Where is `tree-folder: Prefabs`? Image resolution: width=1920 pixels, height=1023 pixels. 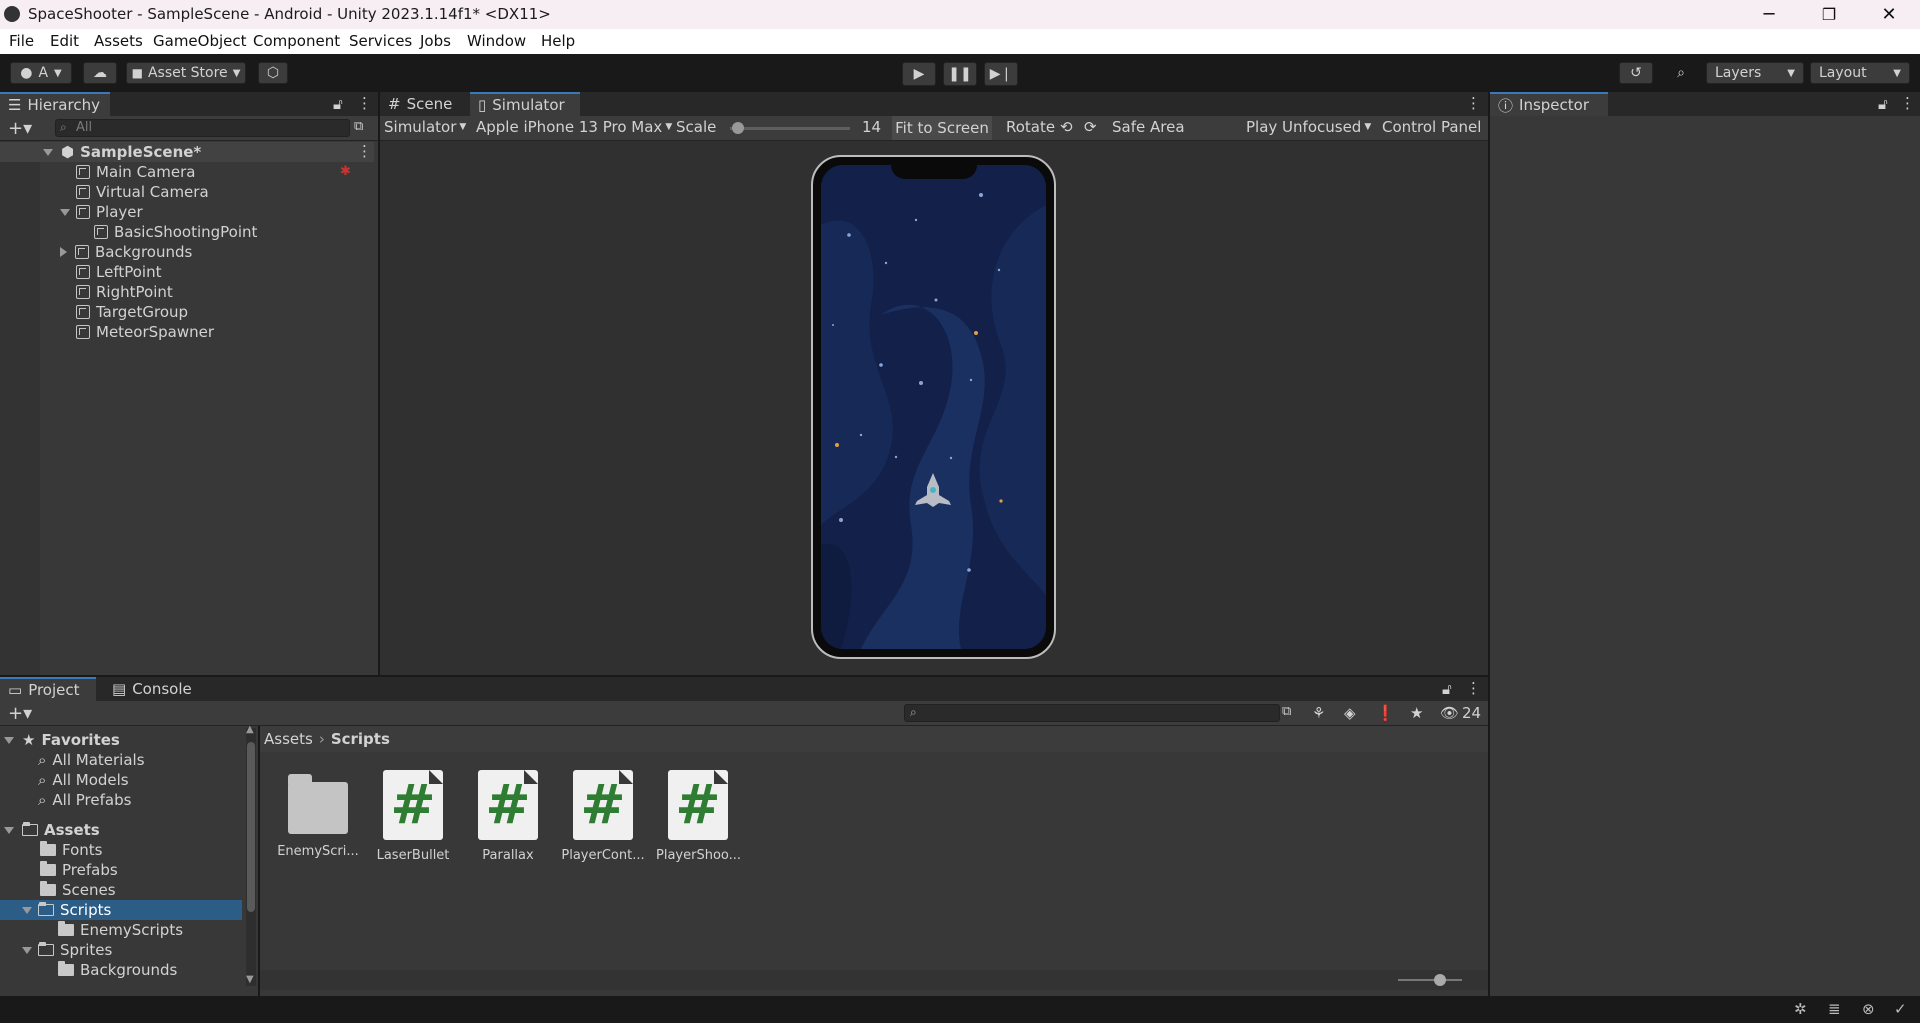 tree-folder: Prefabs is located at coordinates (122, 870).